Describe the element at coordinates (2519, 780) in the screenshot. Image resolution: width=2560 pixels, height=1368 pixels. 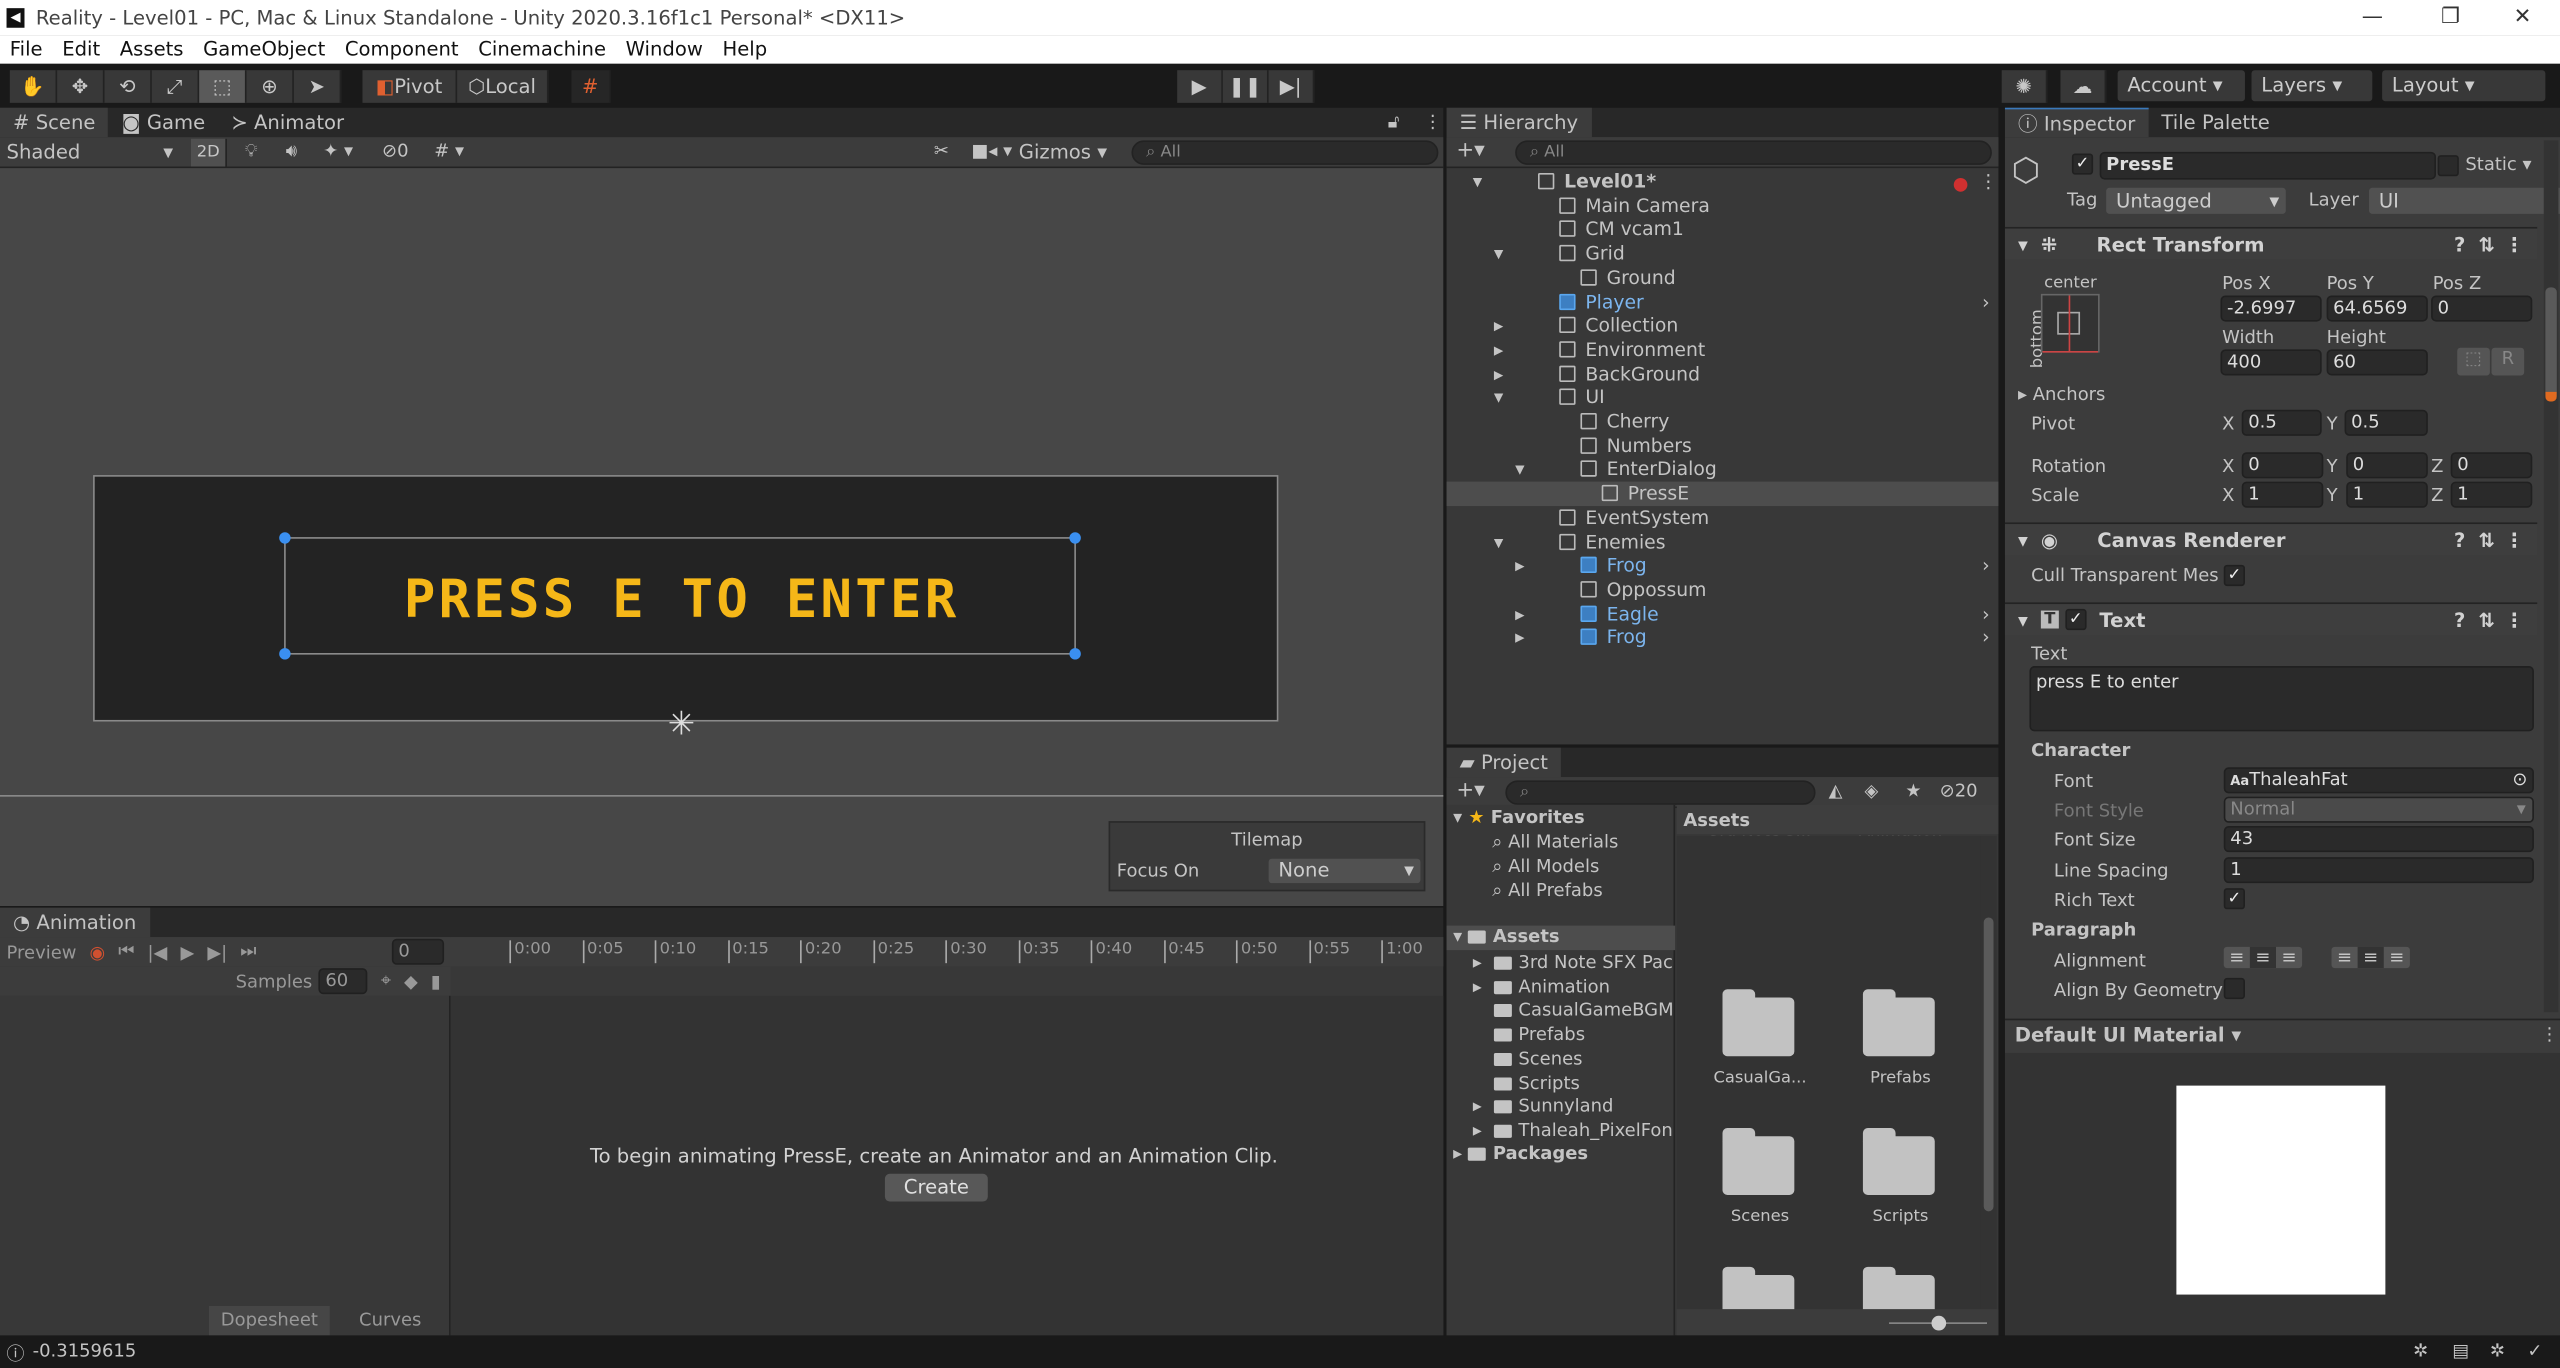
I see `object-picker-icon: ⊙` at that location.